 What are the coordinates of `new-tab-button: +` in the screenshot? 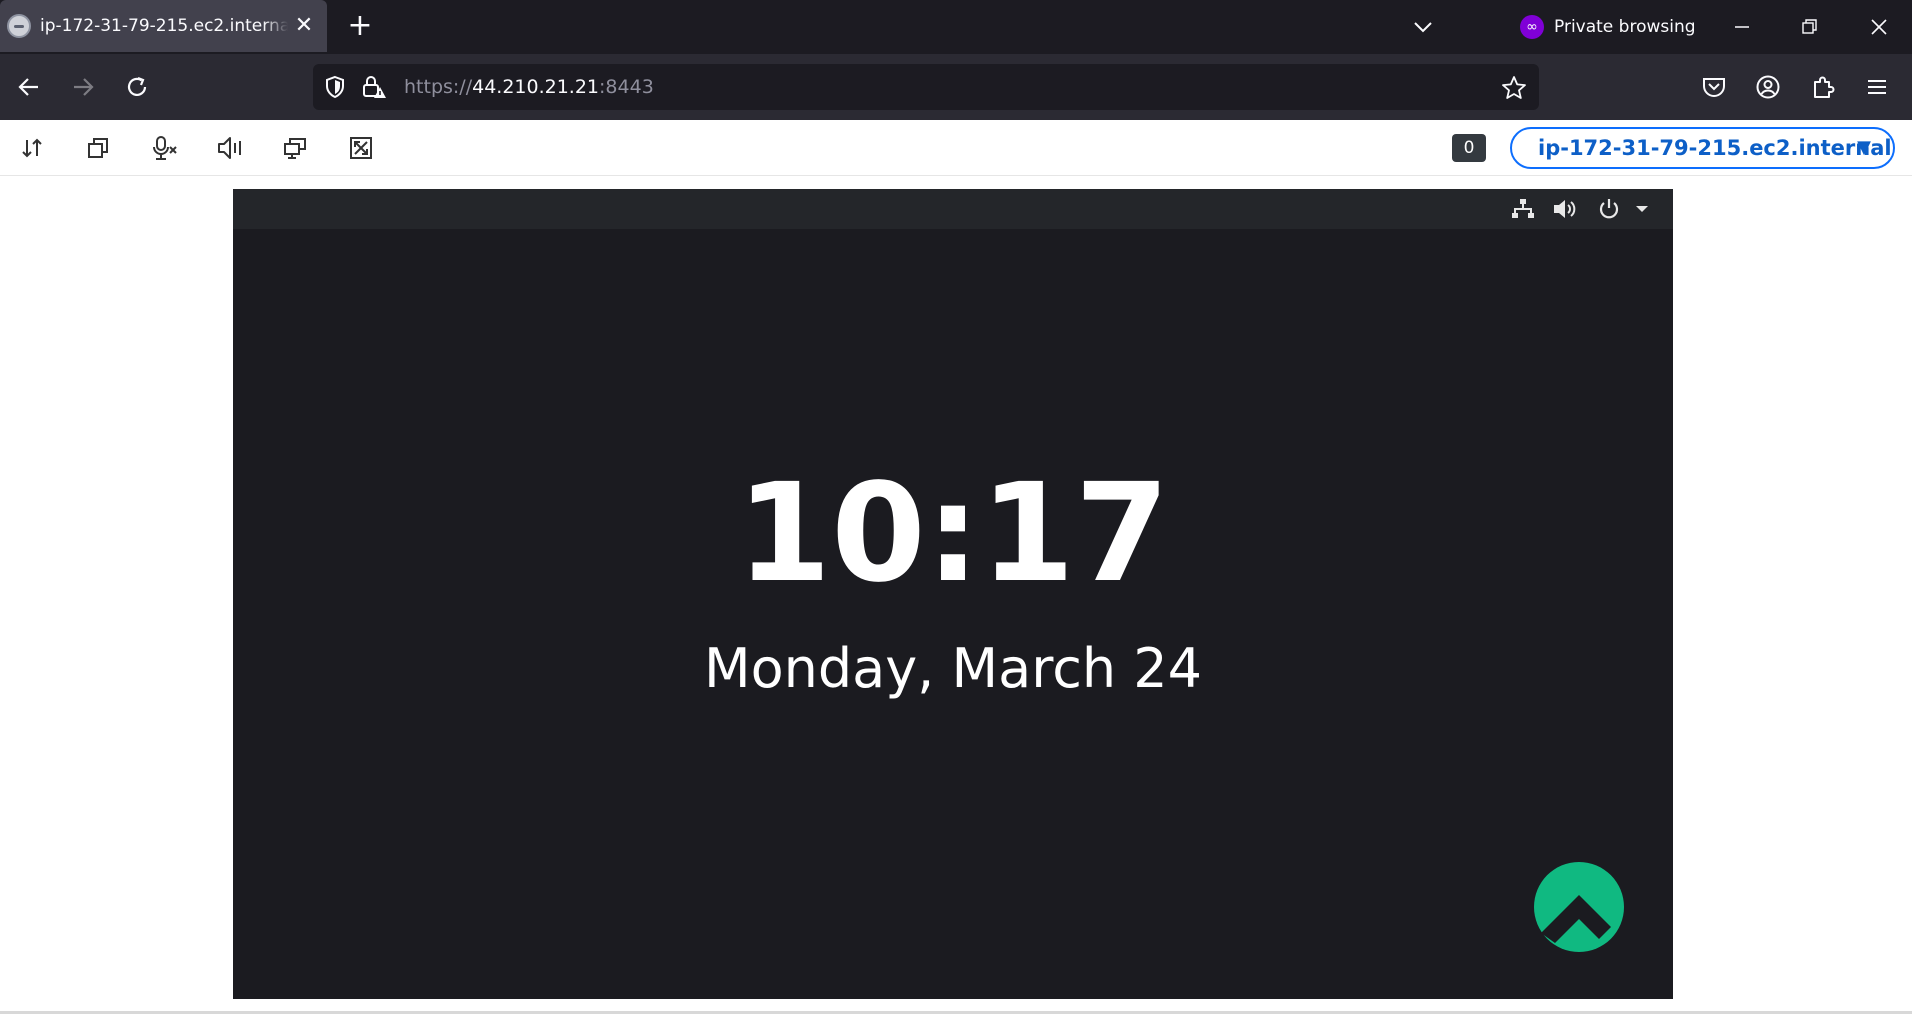 It's located at (360, 26).